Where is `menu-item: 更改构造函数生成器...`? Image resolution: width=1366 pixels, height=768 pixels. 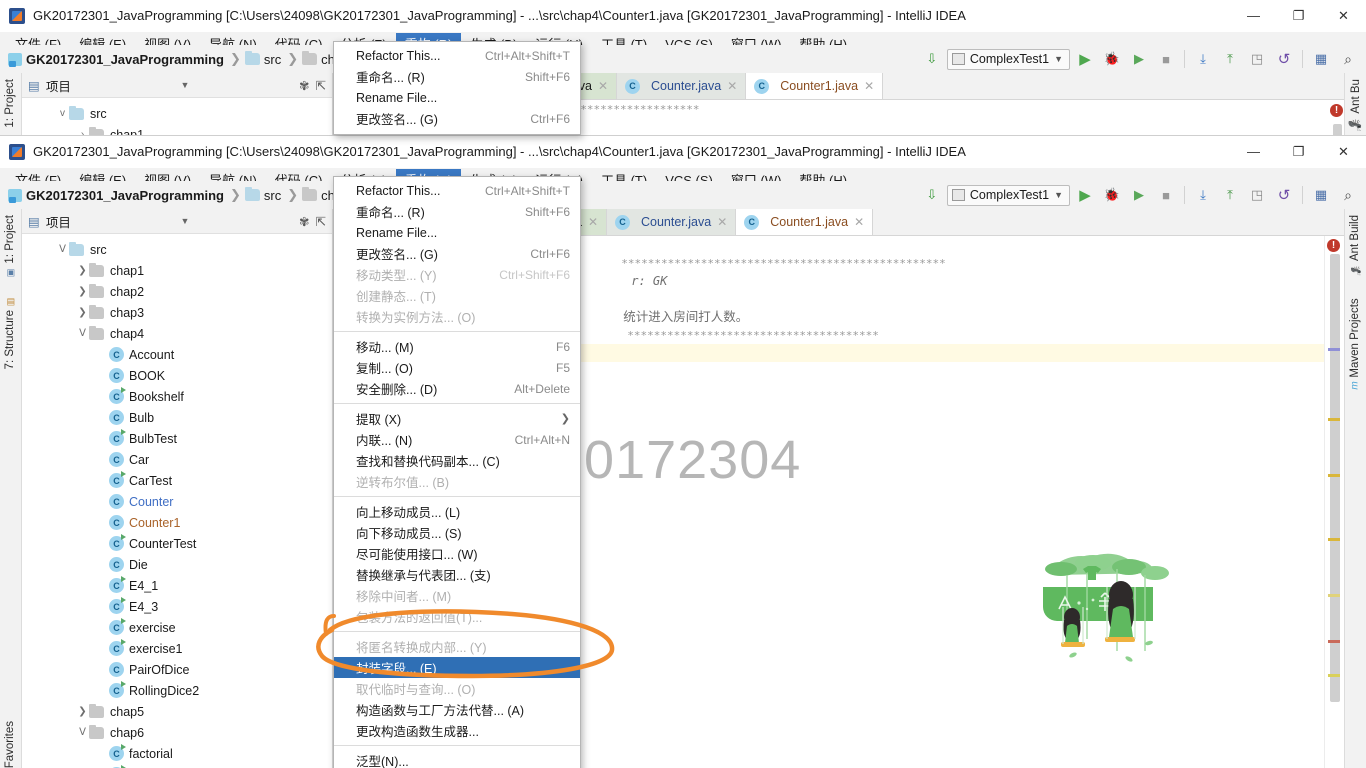 menu-item: 更改构造函数生成器... is located at coordinates (457, 730).